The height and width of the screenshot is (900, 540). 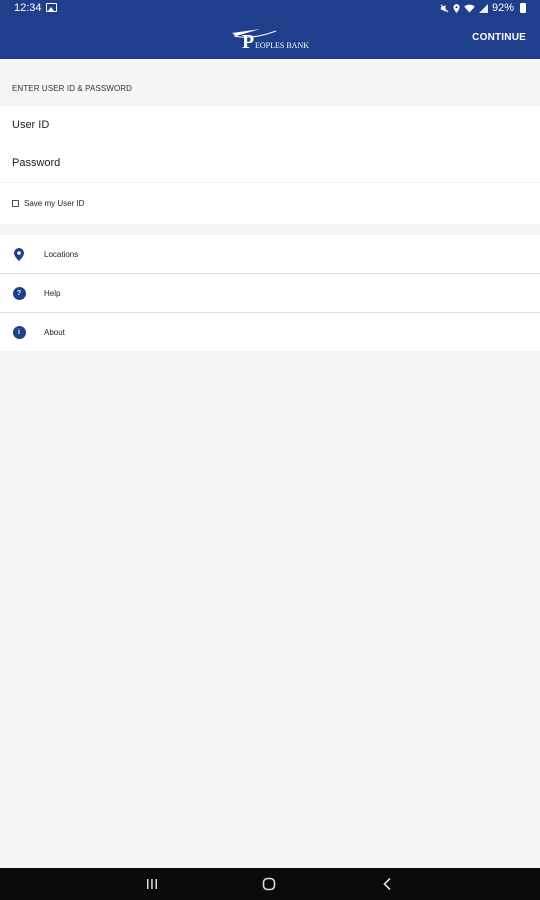 What do you see at coordinates (19, 293) in the screenshot?
I see `help-icon: ?` at bounding box center [19, 293].